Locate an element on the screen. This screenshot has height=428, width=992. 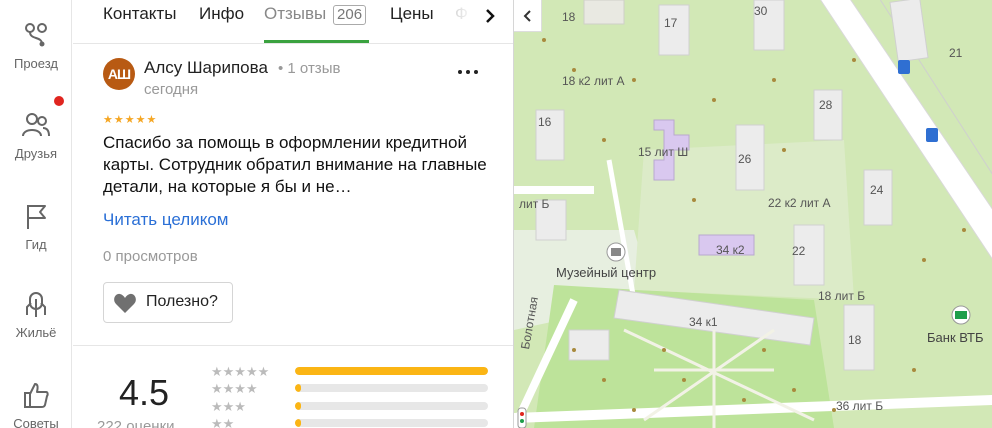
tab-bar: Контакты Инфо Отзывы 206 Цены Ф is located at coordinates (293, 22).